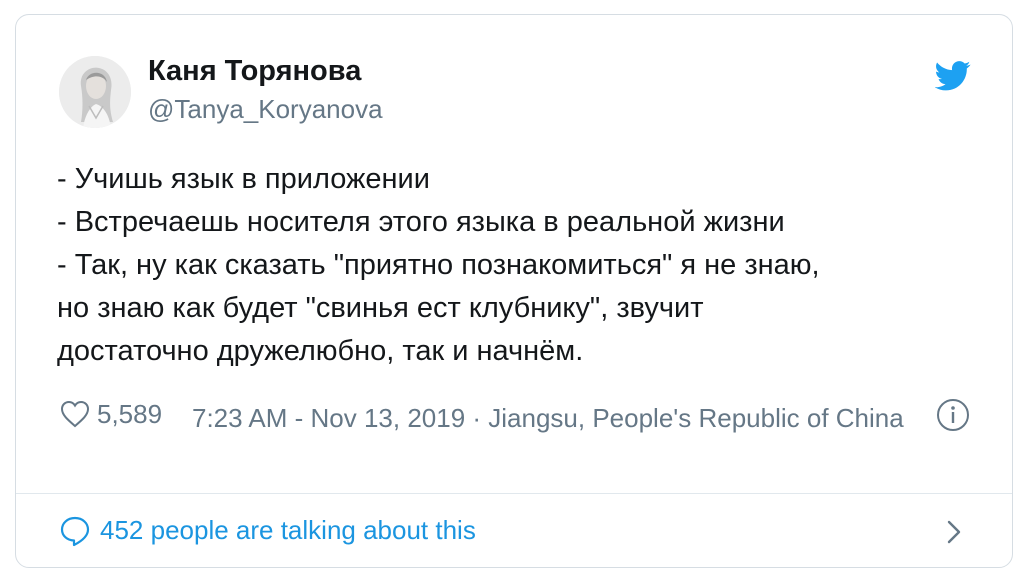 This screenshot has width=1028, height=586. What do you see at coordinates (320, 351) in the screenshot?
I see `tweet-line: достаточно дружелюбно, так и начнём.` at bounding box center [320, 351].